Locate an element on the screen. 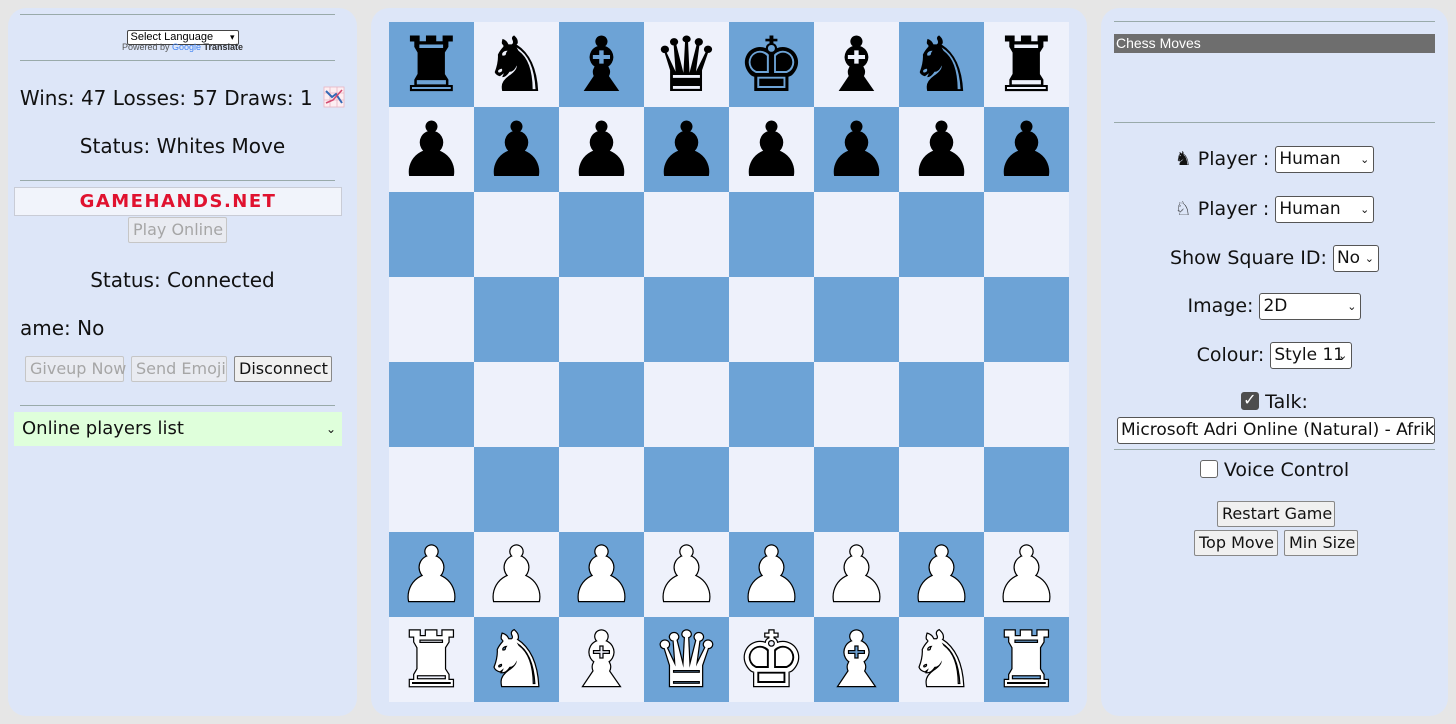 This screenshot has width=1456, height=724. square-f7: ♟ is located at coordinates (856, 149).